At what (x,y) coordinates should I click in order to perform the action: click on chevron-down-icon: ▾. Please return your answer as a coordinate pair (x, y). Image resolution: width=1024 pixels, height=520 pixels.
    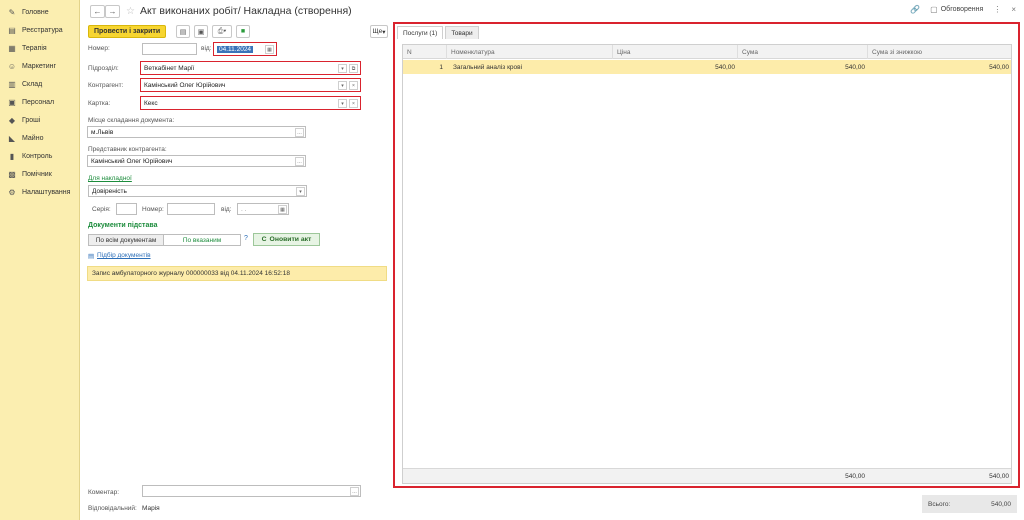
    Looking at the image, I should click on (300, 191).